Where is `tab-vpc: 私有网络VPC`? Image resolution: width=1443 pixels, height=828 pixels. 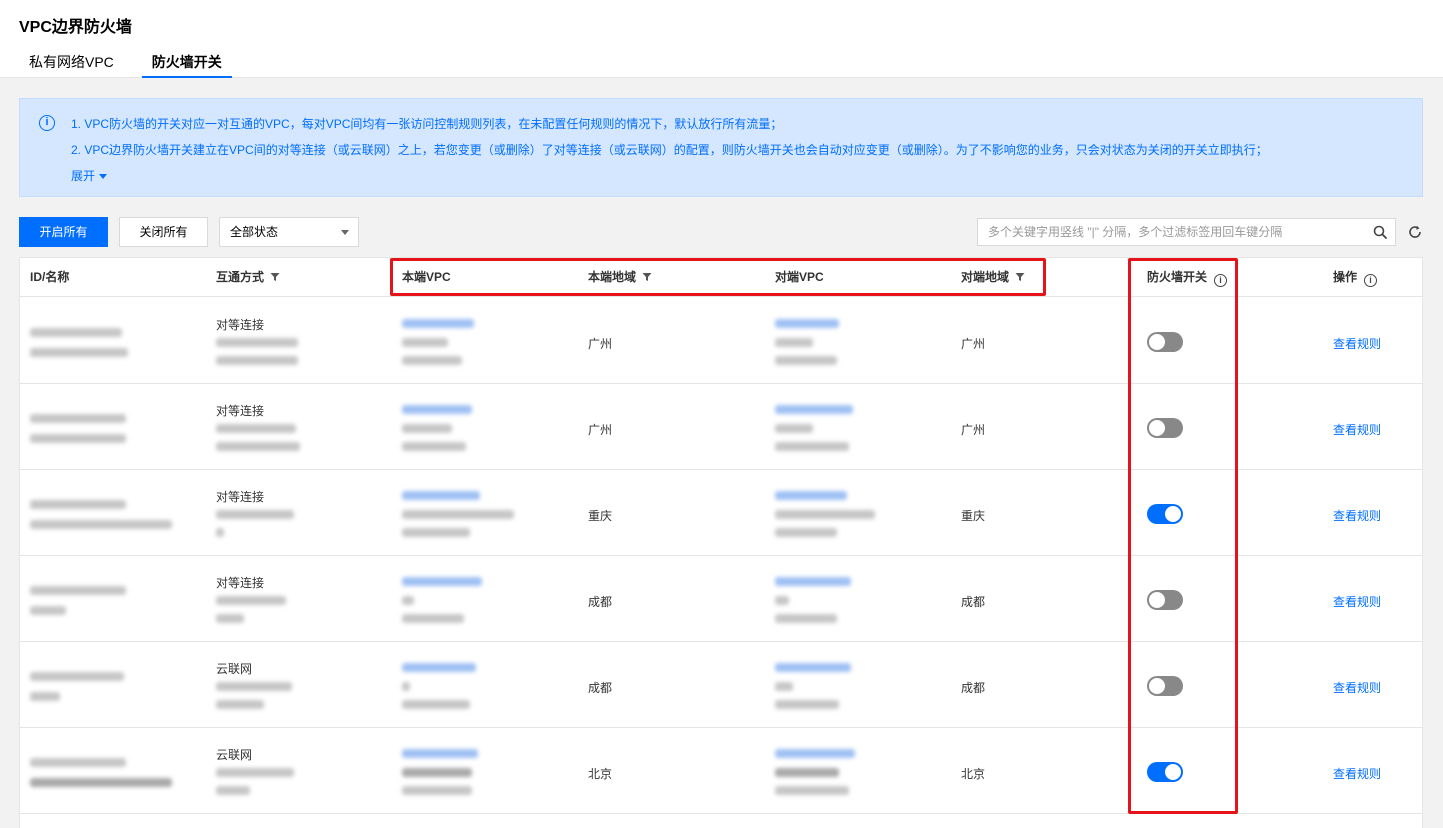
tab-vpc: 私有网络VPC is located at coordinates (71, 63).